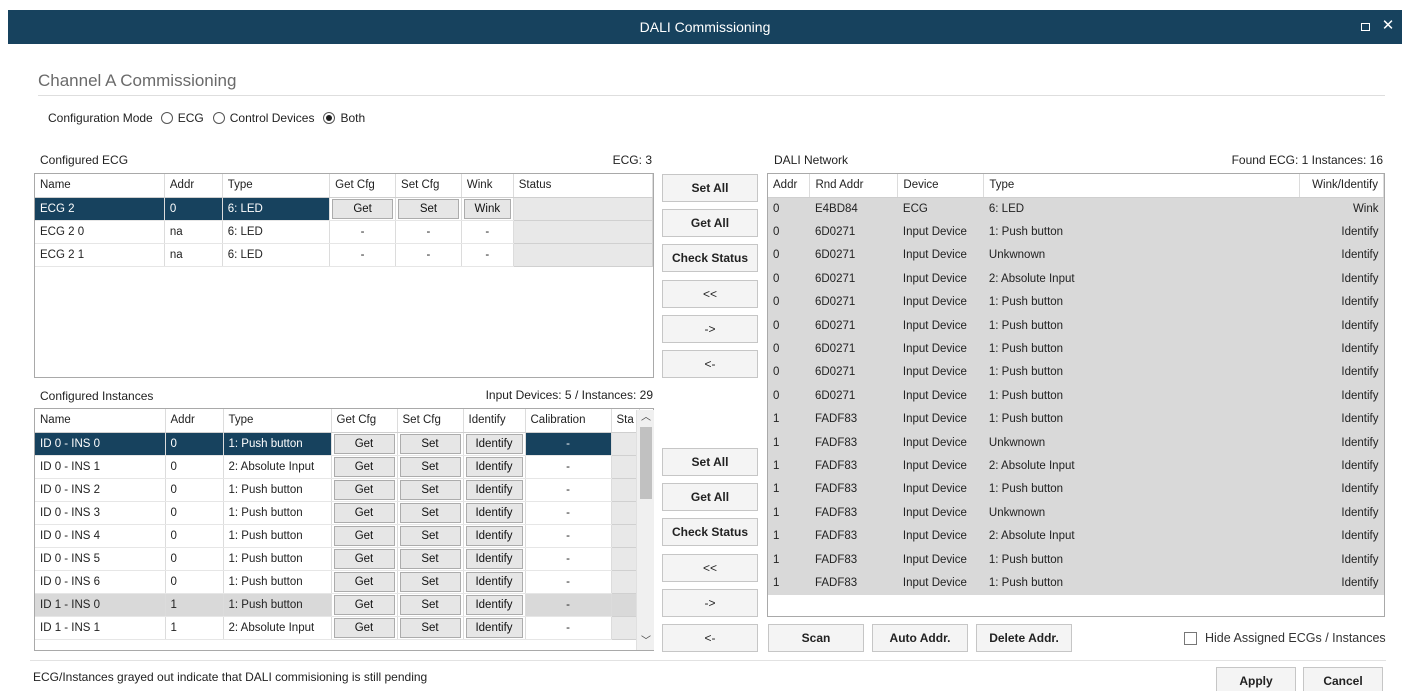 The height and width of the screenshot is (691, 1402). Describe the element at coordinates (710, 638) in the screenshot. I see `instances-unassign-button: <-` at that location.